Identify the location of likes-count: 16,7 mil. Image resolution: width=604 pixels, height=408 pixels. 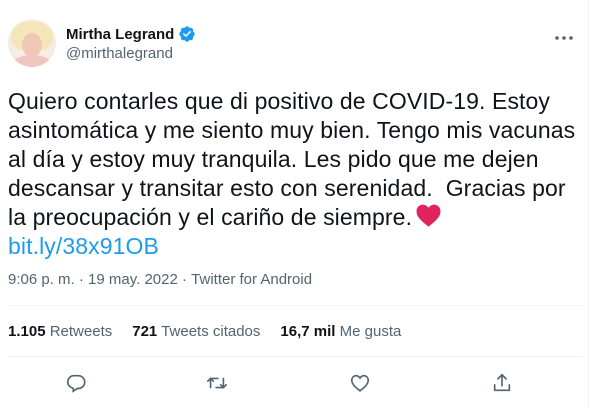
(308, 331).